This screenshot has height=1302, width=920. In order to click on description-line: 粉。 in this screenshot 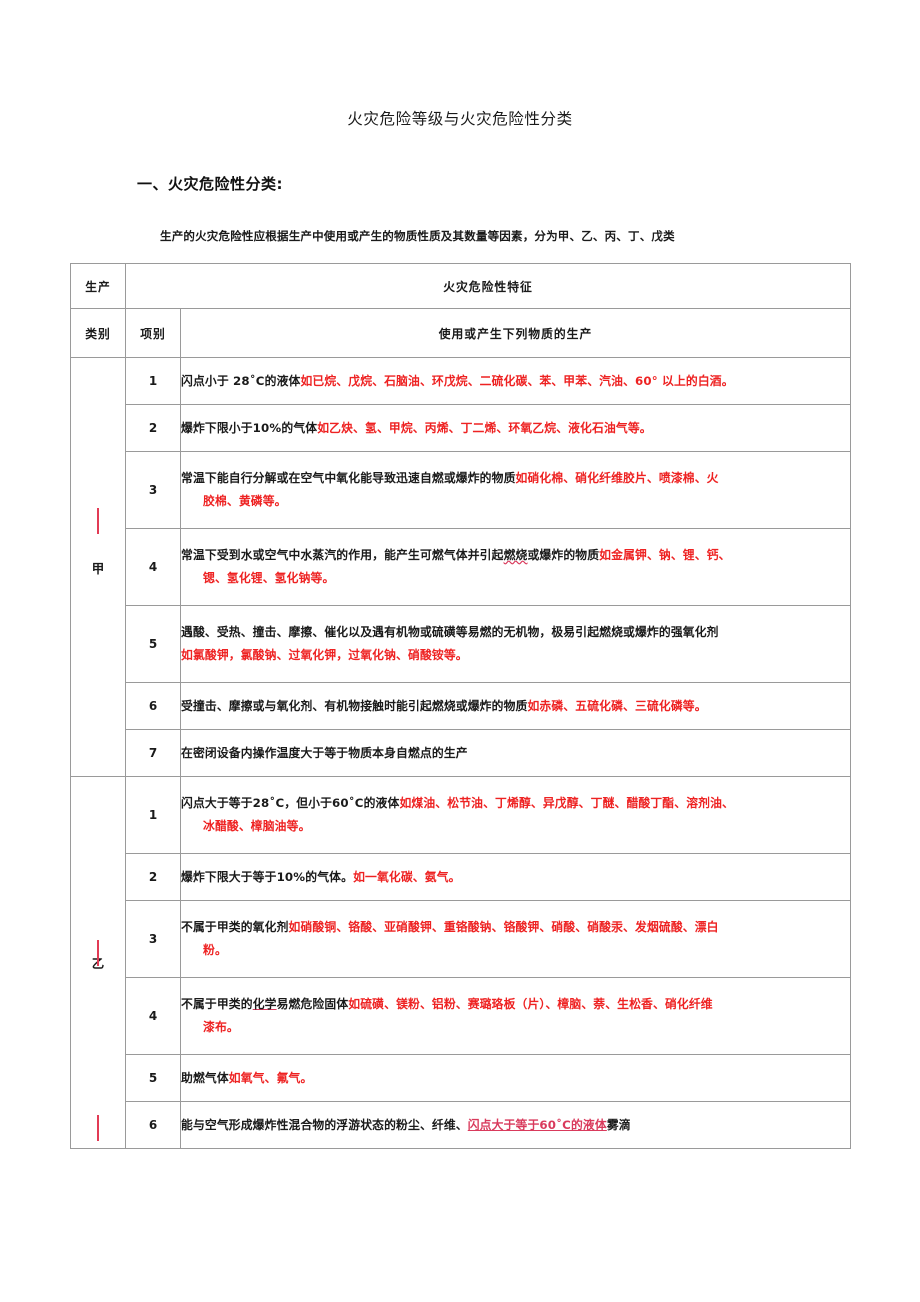, I will do `click(515, 950)`.